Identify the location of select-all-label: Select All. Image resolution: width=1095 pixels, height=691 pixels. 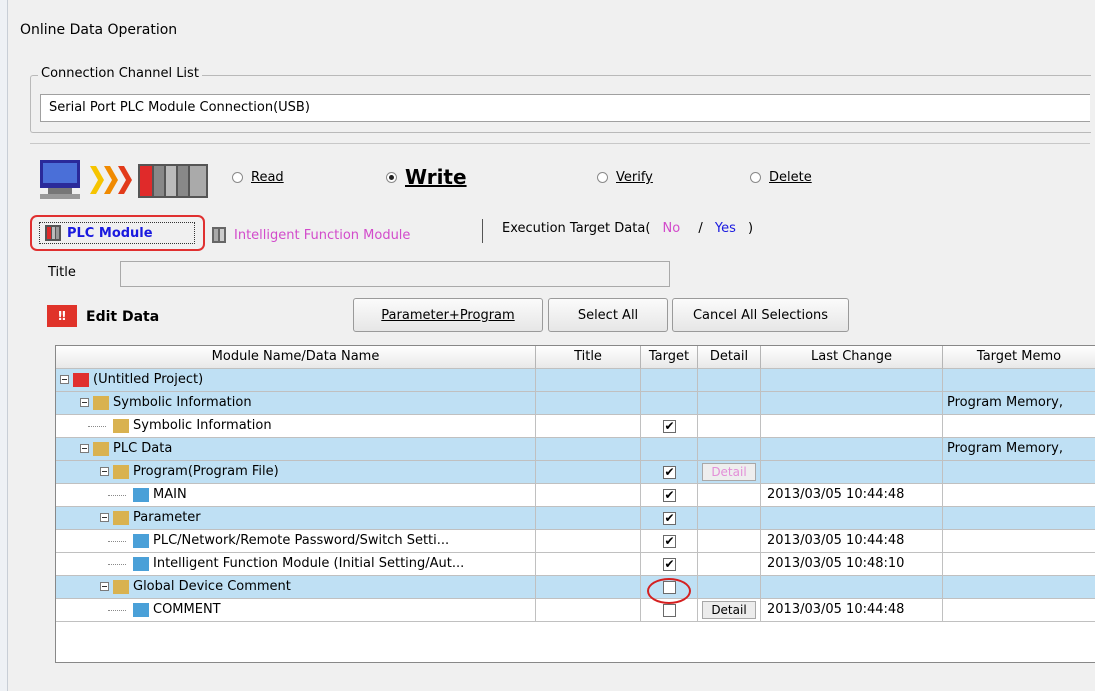
(608, 315).